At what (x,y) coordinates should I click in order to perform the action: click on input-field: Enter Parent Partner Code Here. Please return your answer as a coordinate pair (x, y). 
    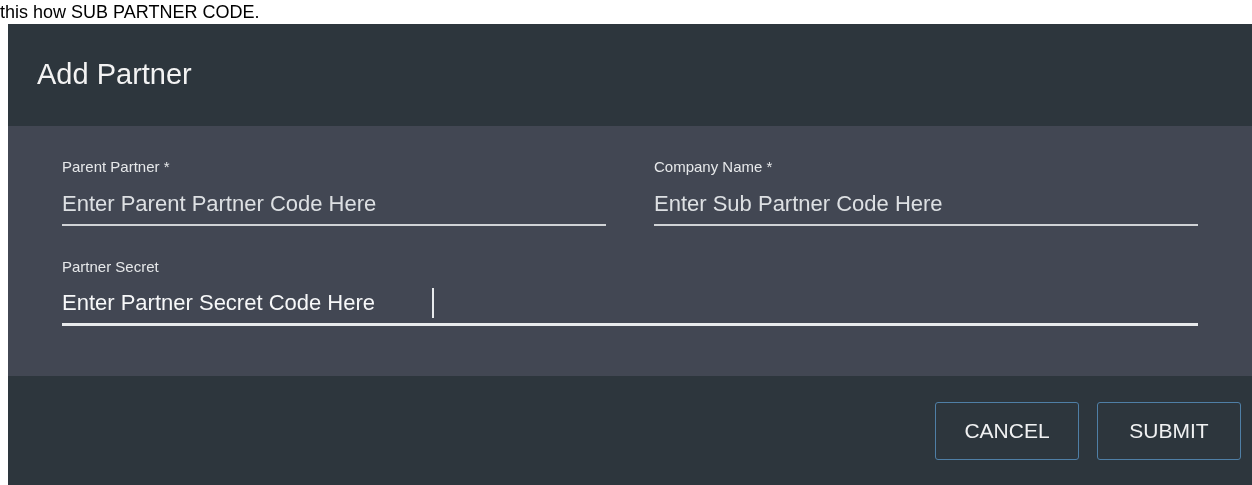
    Looking at the image, I should click on (245, 203).